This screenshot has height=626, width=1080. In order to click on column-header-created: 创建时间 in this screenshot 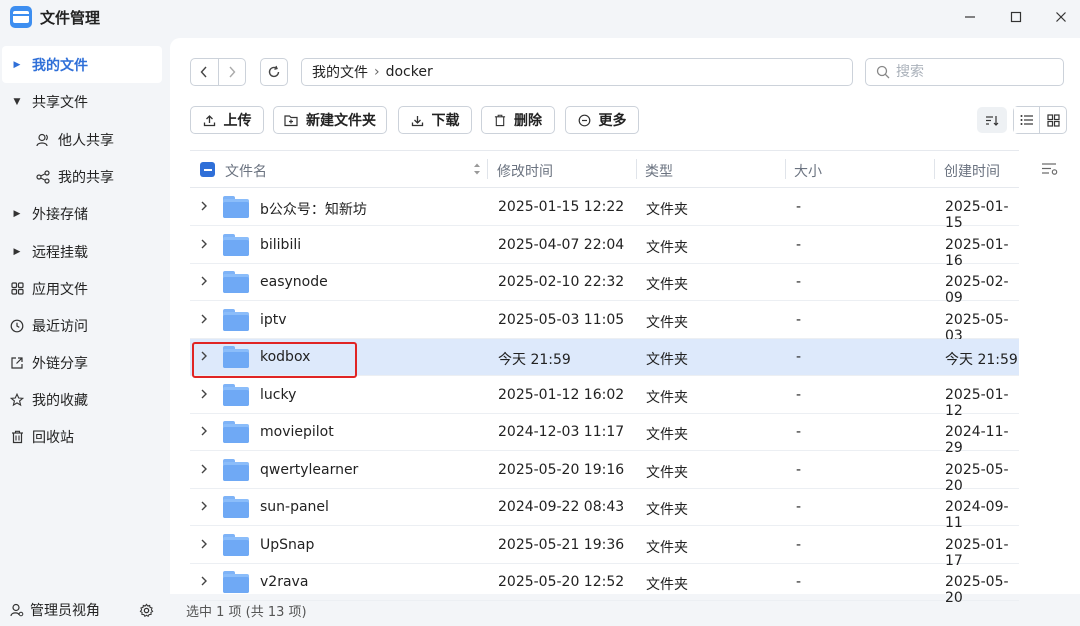, I will do `click(972, 171)`.